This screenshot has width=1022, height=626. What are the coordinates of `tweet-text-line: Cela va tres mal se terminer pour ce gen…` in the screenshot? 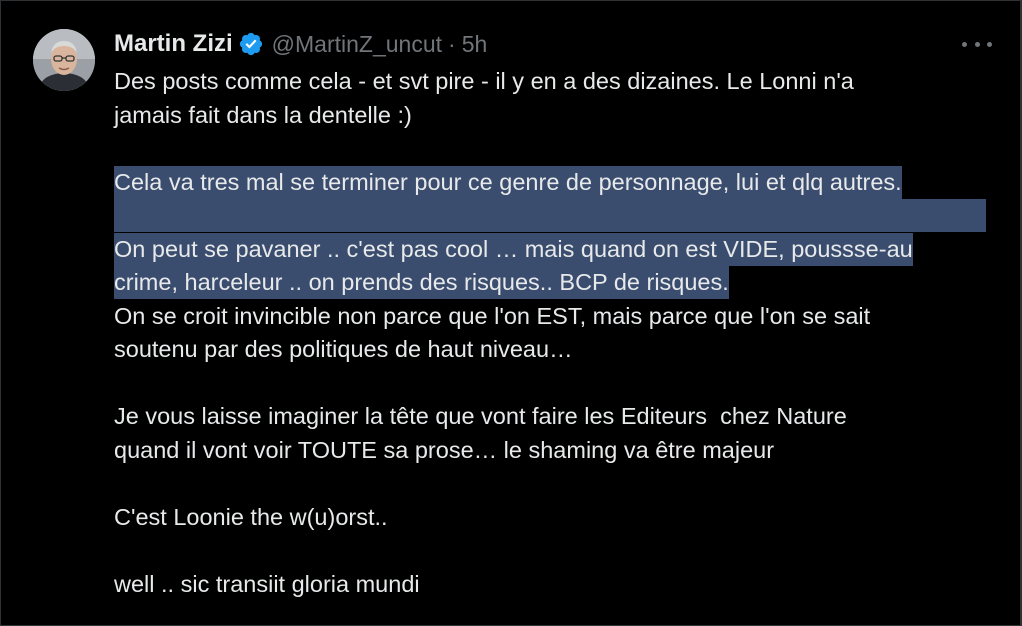 It's located at (559, 182).